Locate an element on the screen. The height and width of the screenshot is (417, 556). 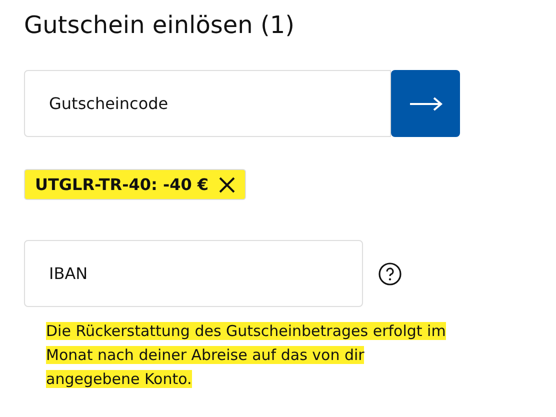
arrow-right-icon is located at coordinates (425, 103).